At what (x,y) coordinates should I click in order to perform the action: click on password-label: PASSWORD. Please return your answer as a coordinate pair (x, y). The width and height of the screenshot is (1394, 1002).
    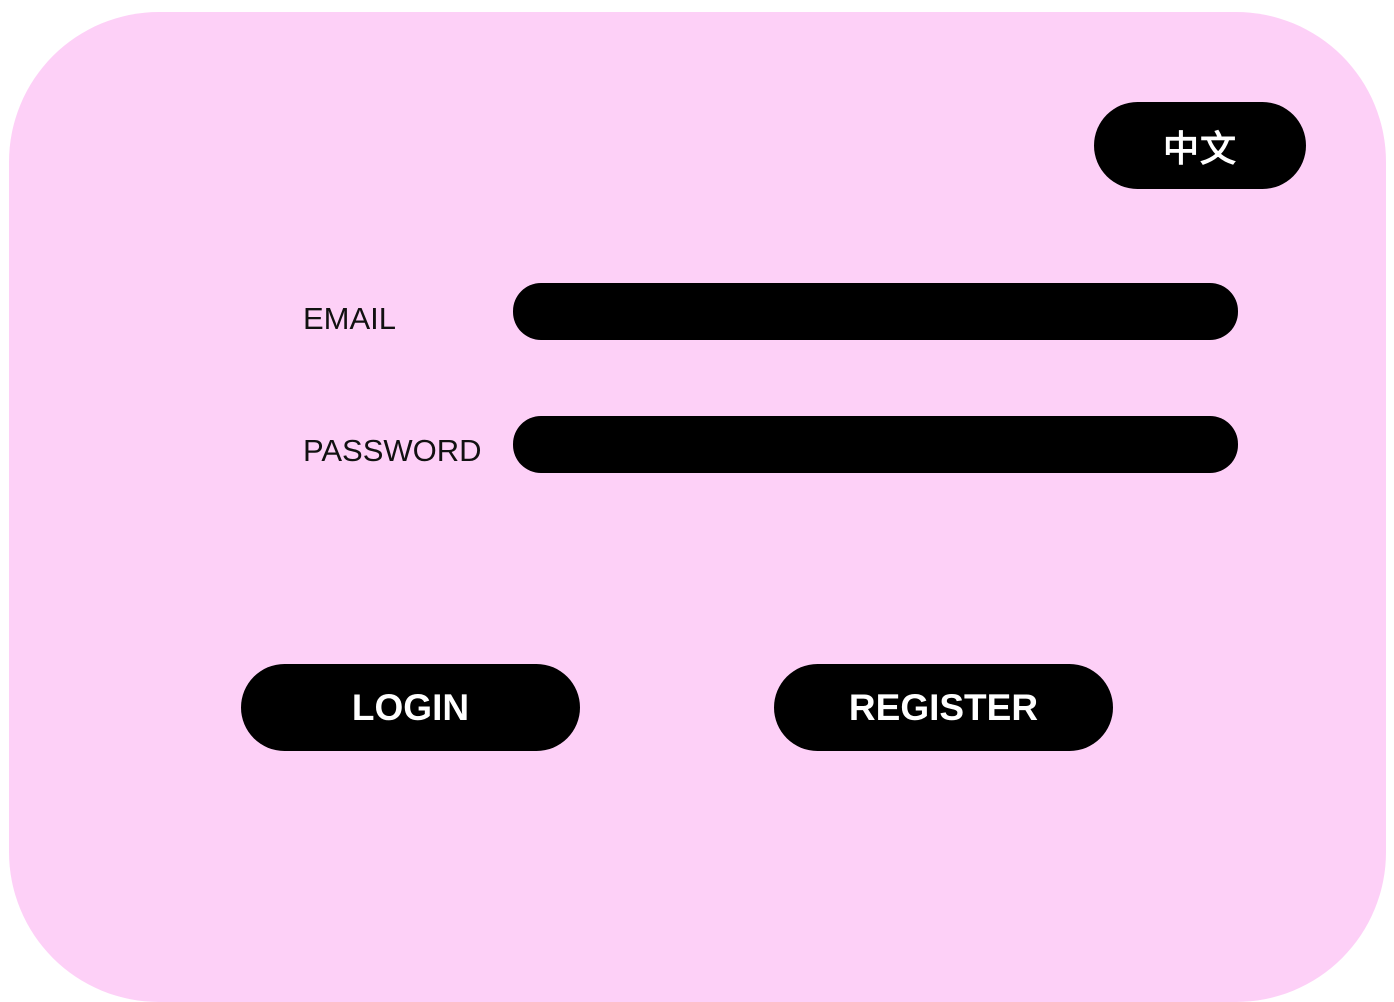
    Looking at the image, I should click on (392, 450).